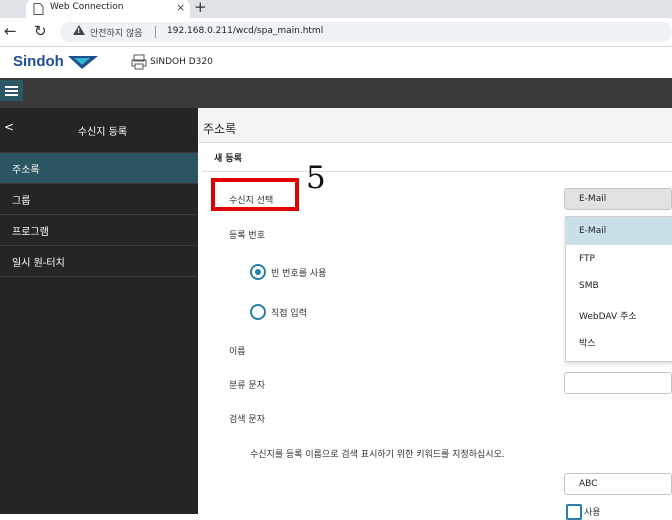 The height and width of the screenshot is (520, 672). I want to click on option-webdav: WebDAV 주소, so click(618, 314).